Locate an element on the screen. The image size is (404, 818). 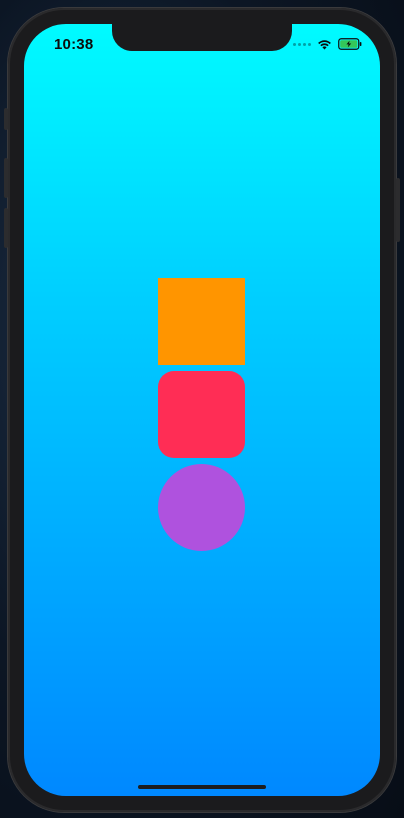
home-indicator is located at coordinates (202, 787).